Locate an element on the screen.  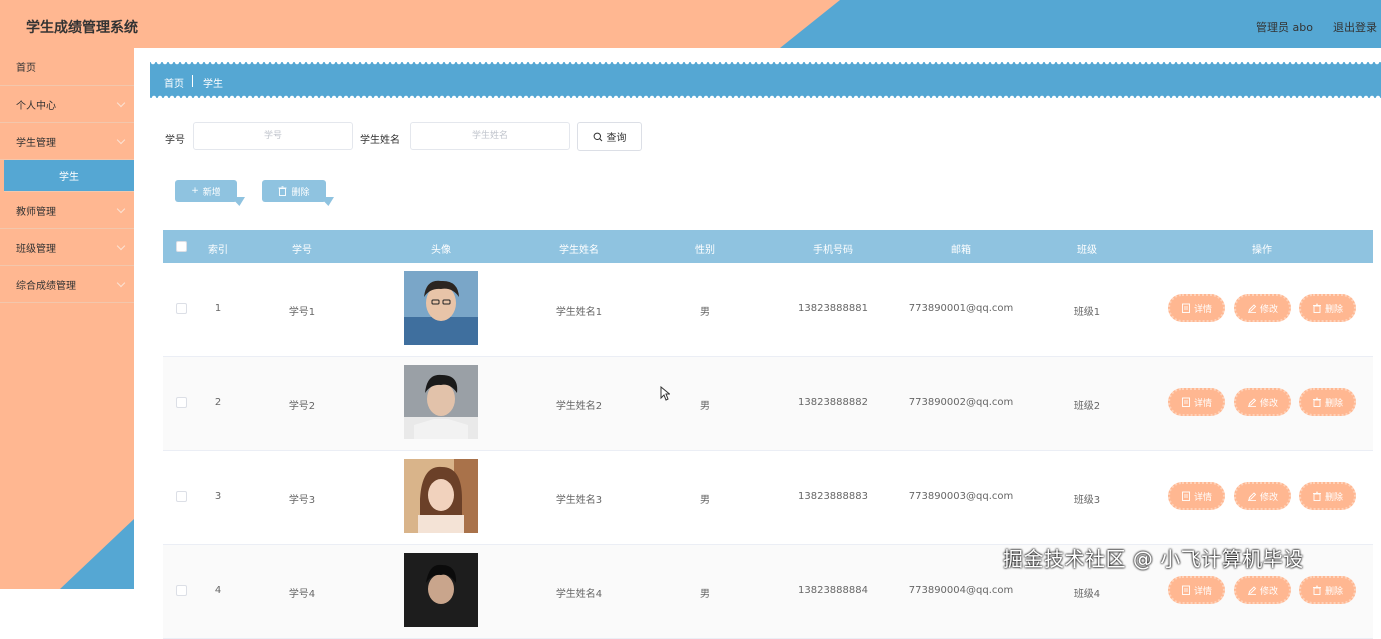
app-title: 学生成绩管理系统 is located at coordinates (82, 28).